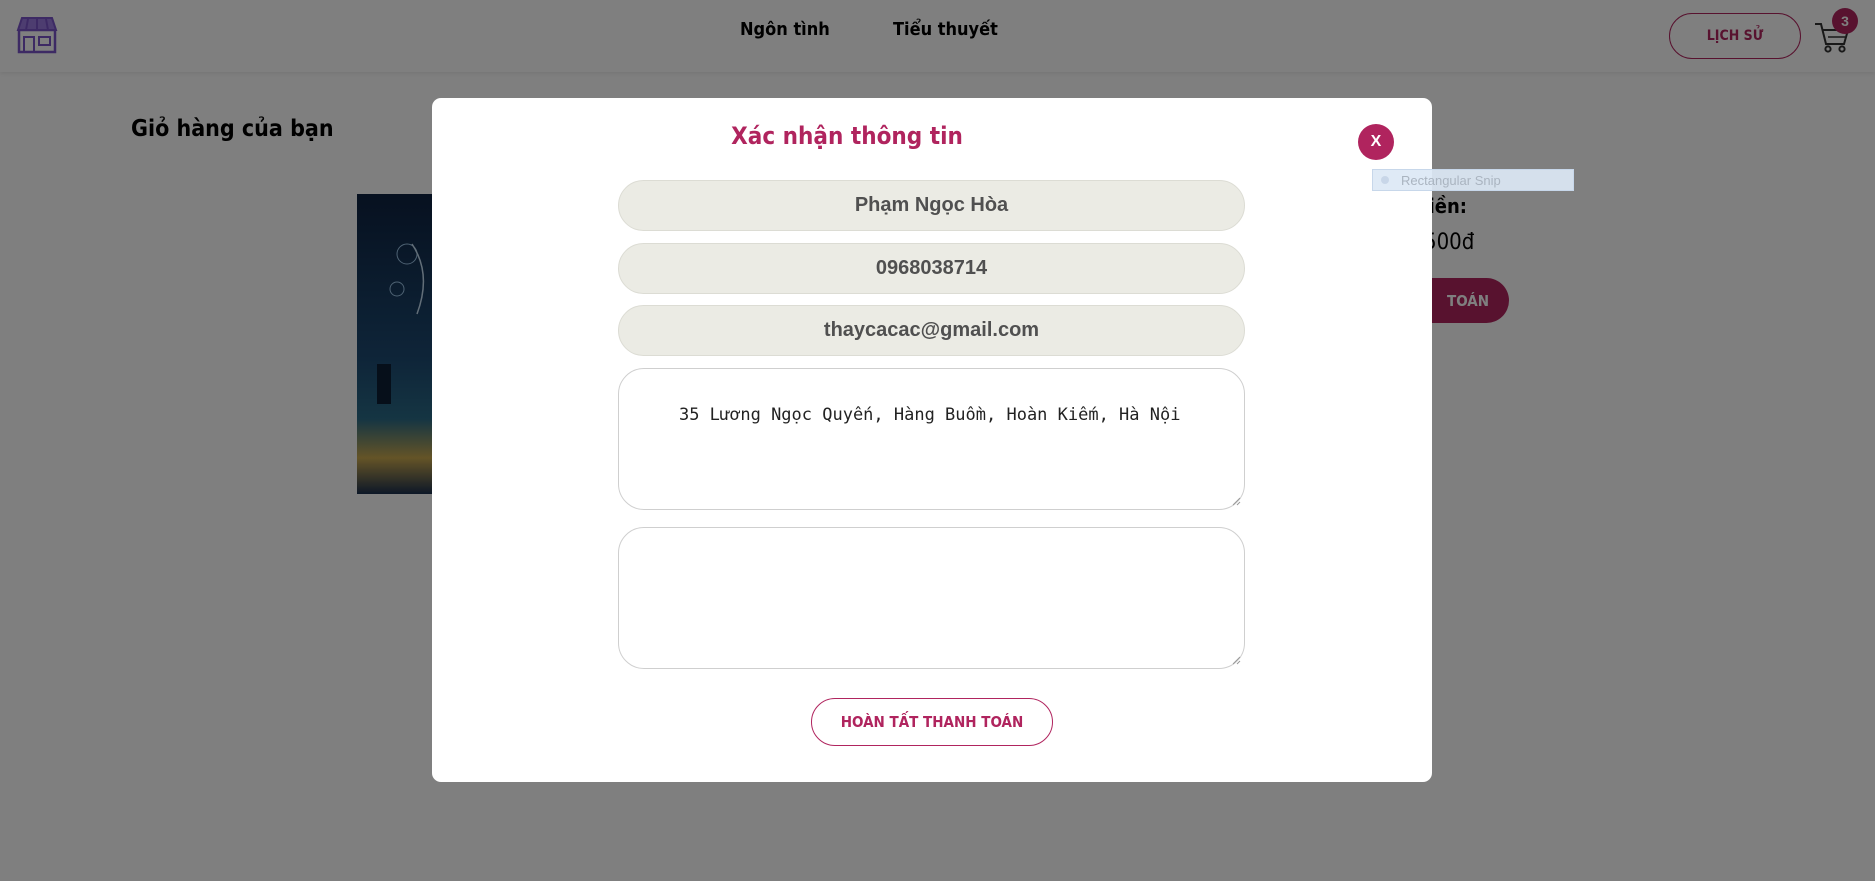 Image resolution: width=1875 pixels, height=881 pixels. I want to click on name-field: Phạm Ngọc Hòa, so click(931, 205).